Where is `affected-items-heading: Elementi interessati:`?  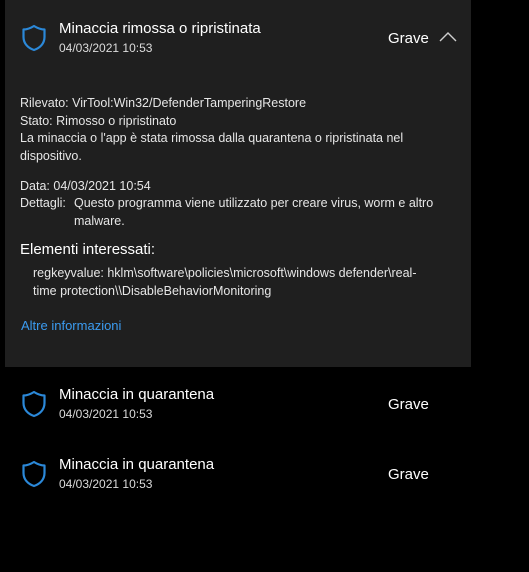
affected-items-heading: Elementi interessati: is located at coordinates (88, 249).